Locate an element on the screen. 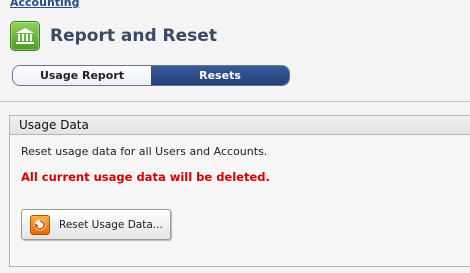 Image resolution: width=470 pixels, height=273 pixels. tab-usage-report: Usage Report is located at coordinates (82, 75).